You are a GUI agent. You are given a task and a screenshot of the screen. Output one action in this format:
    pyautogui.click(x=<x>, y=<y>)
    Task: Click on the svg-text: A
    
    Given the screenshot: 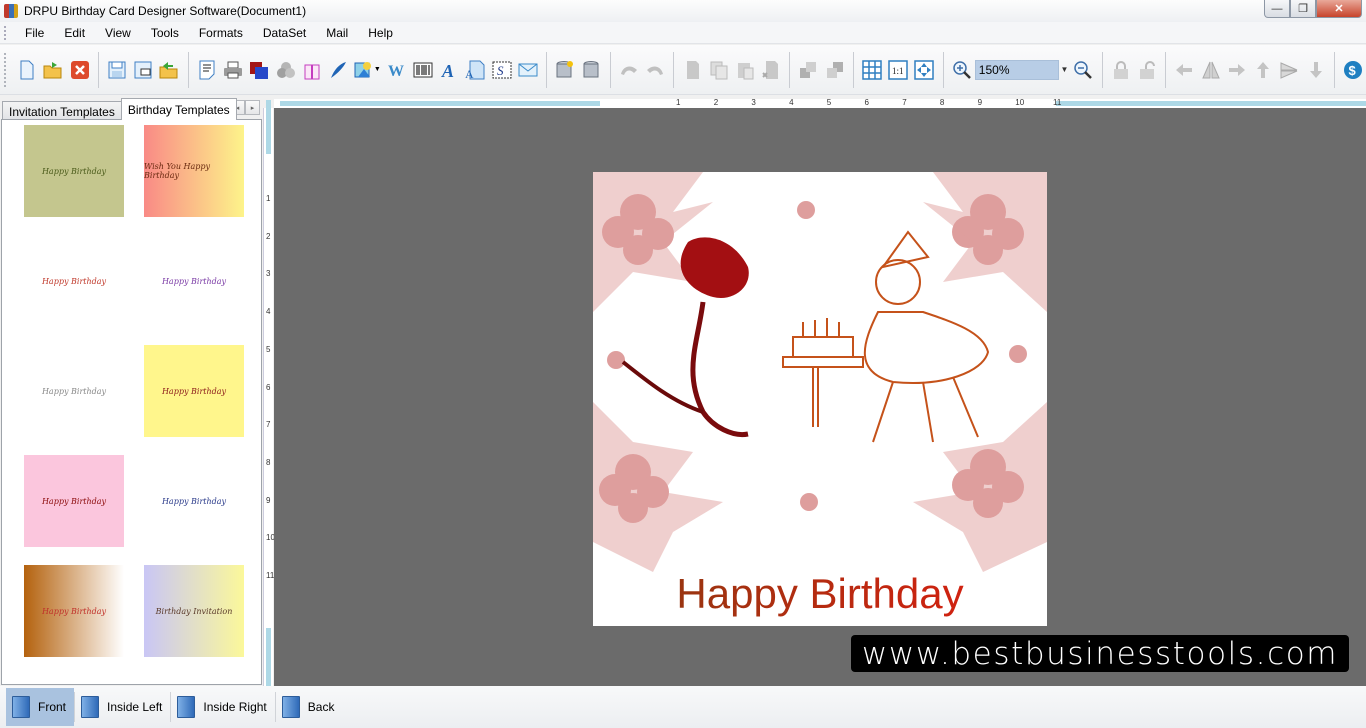 What is the action you would take?
    pyautogui.click(x=447, y=70)
    